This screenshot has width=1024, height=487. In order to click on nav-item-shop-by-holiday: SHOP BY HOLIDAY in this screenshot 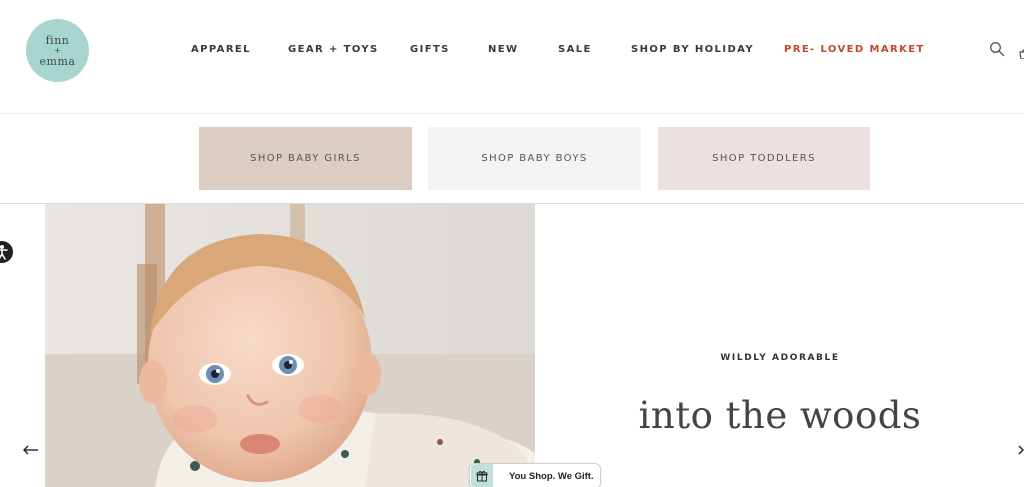, I will do `click(692, 49)`.